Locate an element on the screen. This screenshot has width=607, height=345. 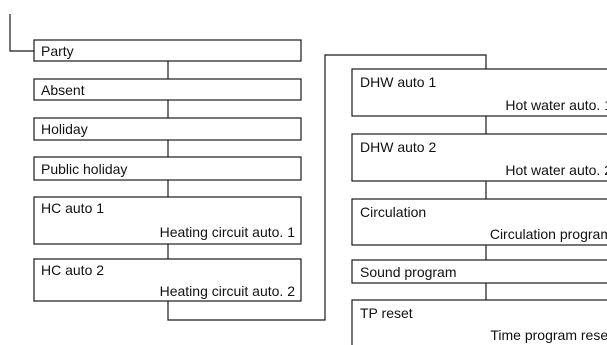
menu-item-title: Sound program is located at coordinates (408, 272).